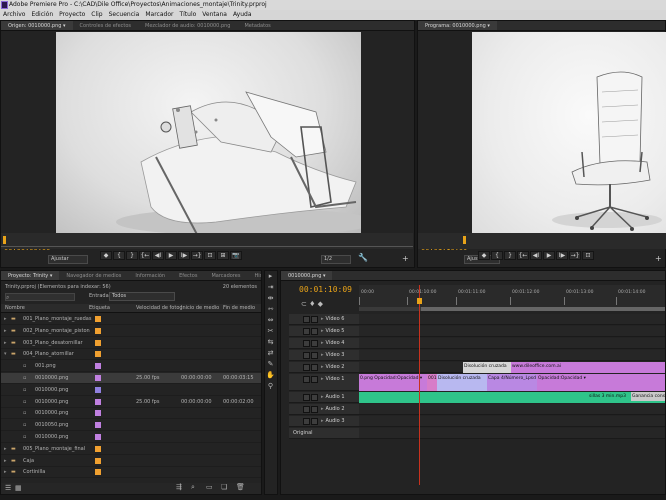 The height and width of the screenshot is (500, 666). What do you see at coordinates (40, 297) in the screenshot?
I see `project-search-input: ⌕` at bounding box center [40, 297].